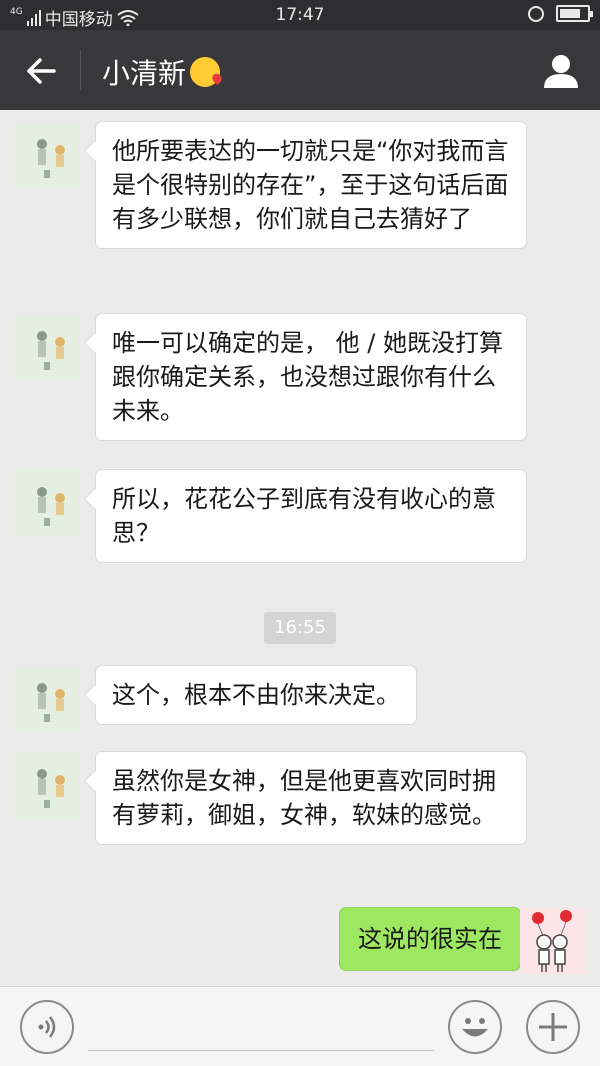  I want to click on message-text: 这说的很实在, so click(430, 939).